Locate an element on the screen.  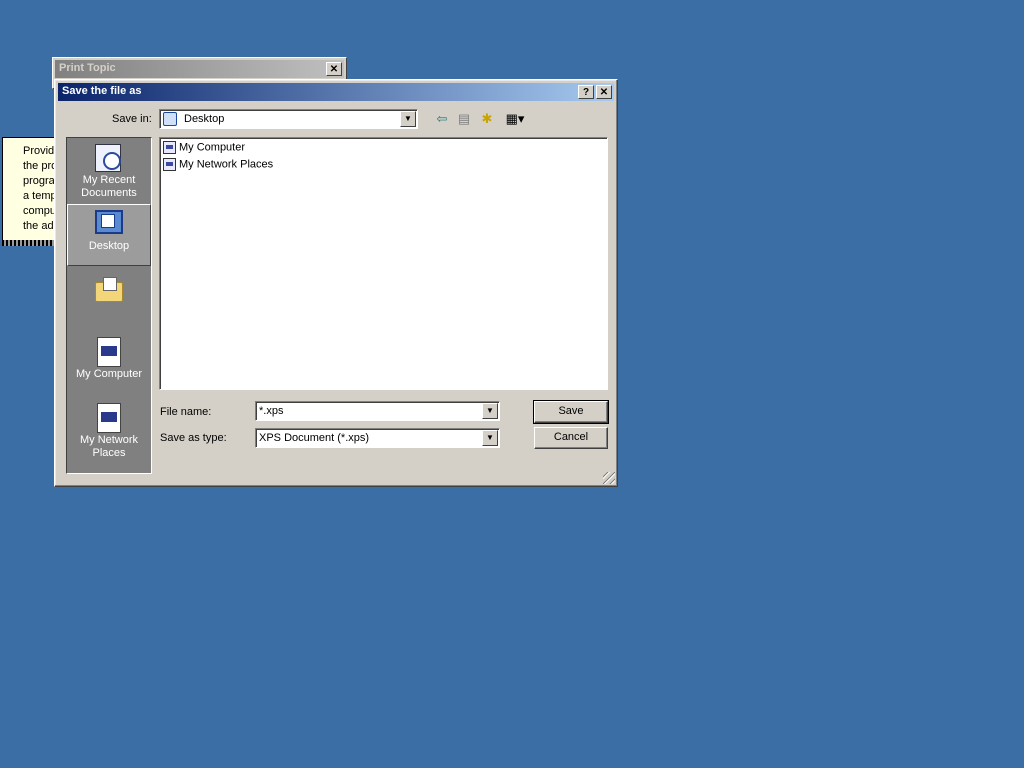
print-topic-titlebar: Print Topic ✕ is located at coordinates (199, 69).